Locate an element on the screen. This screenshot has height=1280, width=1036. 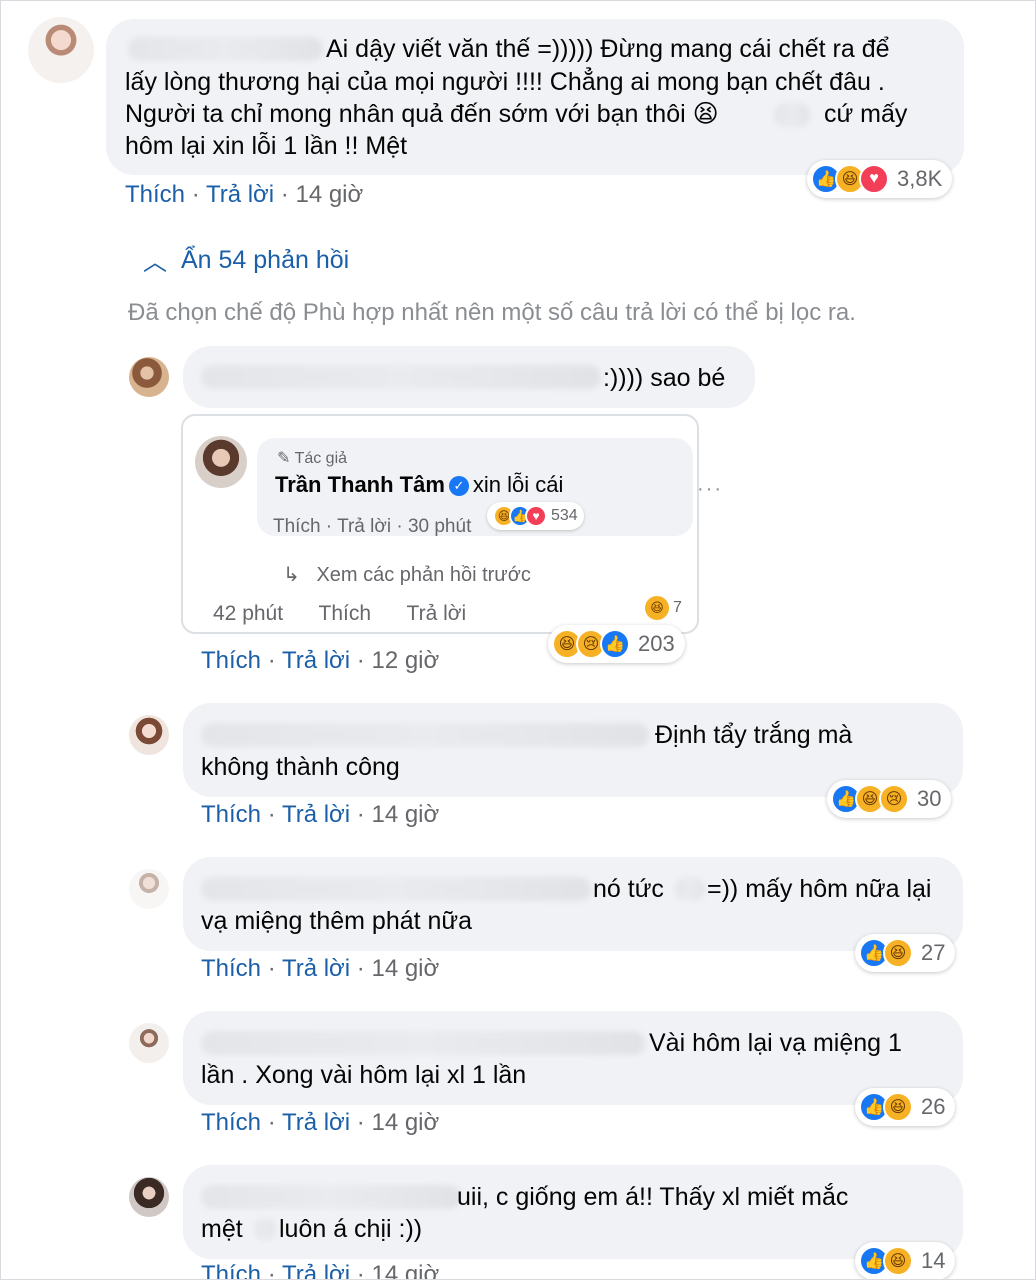
more-icon: ··· is located at coordinates (710, 489).